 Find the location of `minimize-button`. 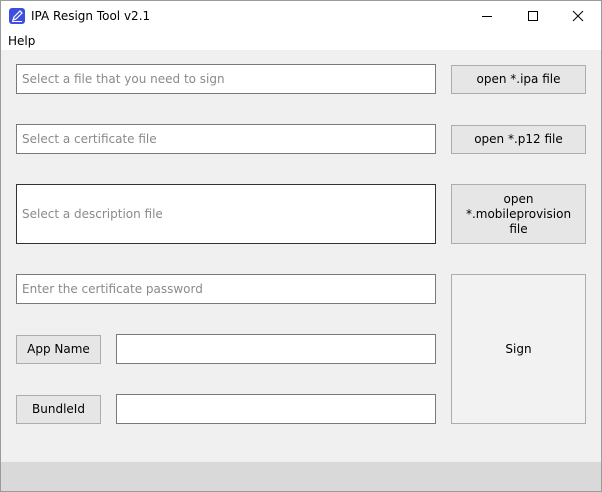

minimize-button is located at coordinates (487, 16).